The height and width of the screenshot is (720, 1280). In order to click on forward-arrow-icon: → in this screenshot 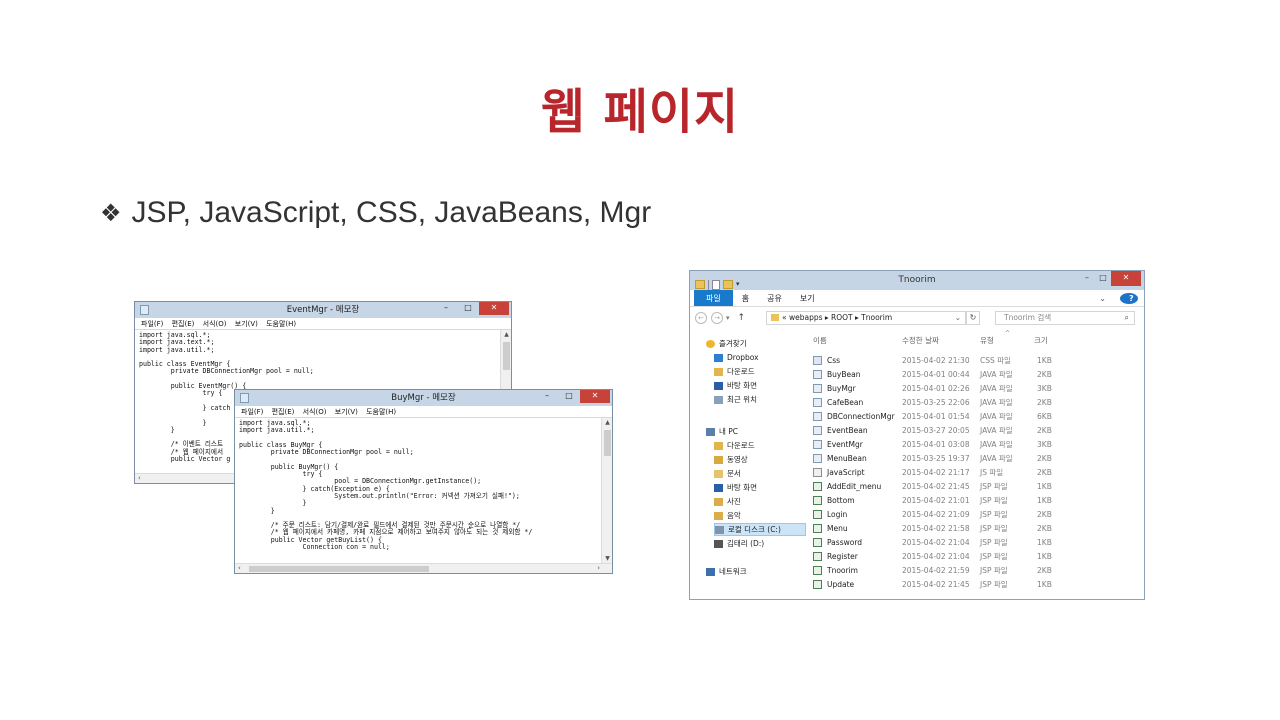, I will do `click(717, 318)`.